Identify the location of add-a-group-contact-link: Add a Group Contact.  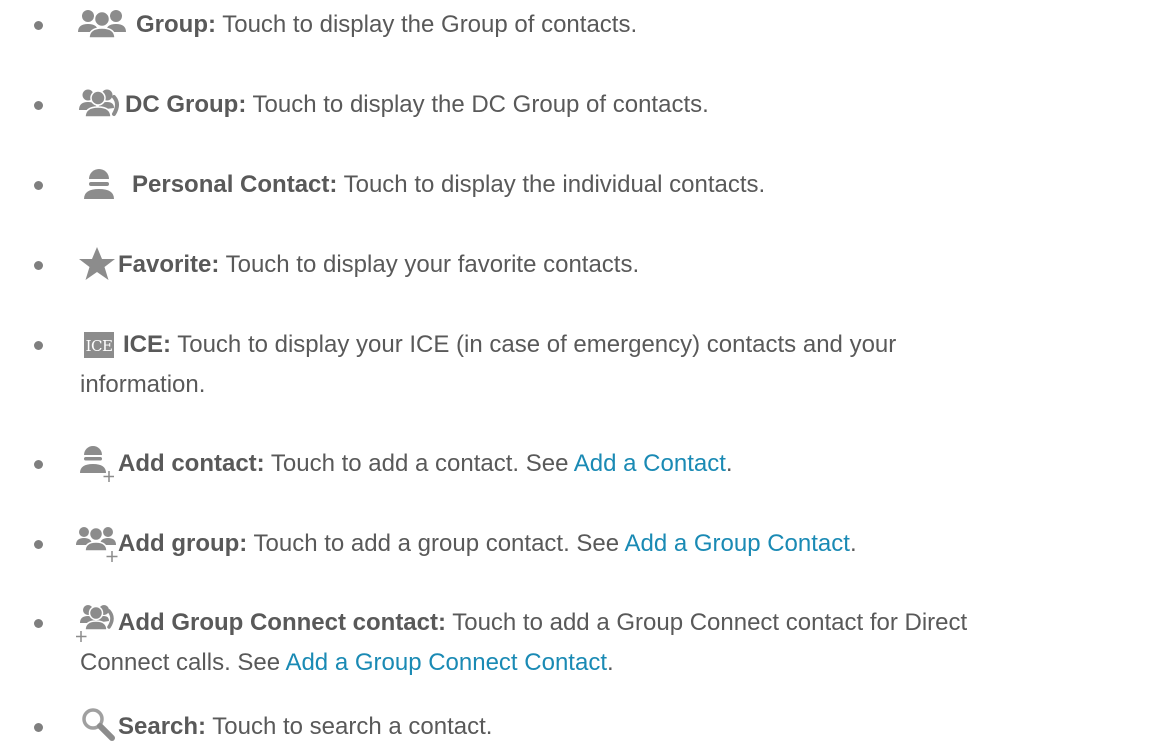
(736, 543).